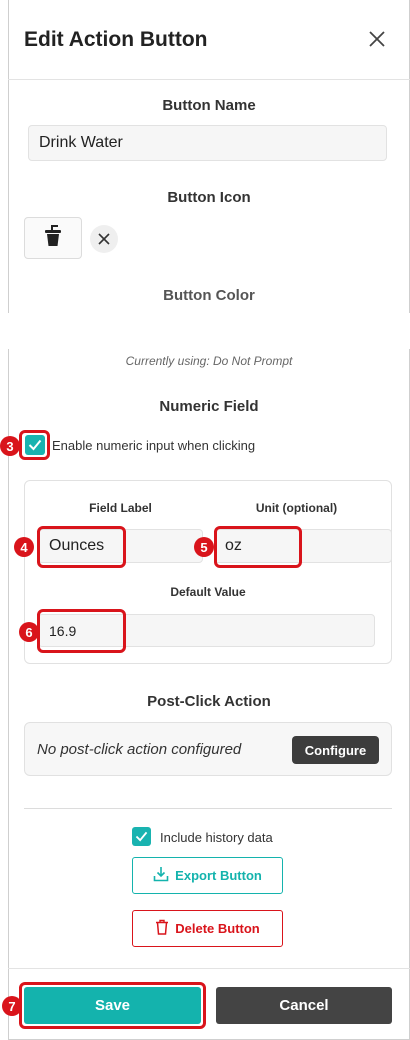  I want to click on export-button: Export Button, so click(207, 875).